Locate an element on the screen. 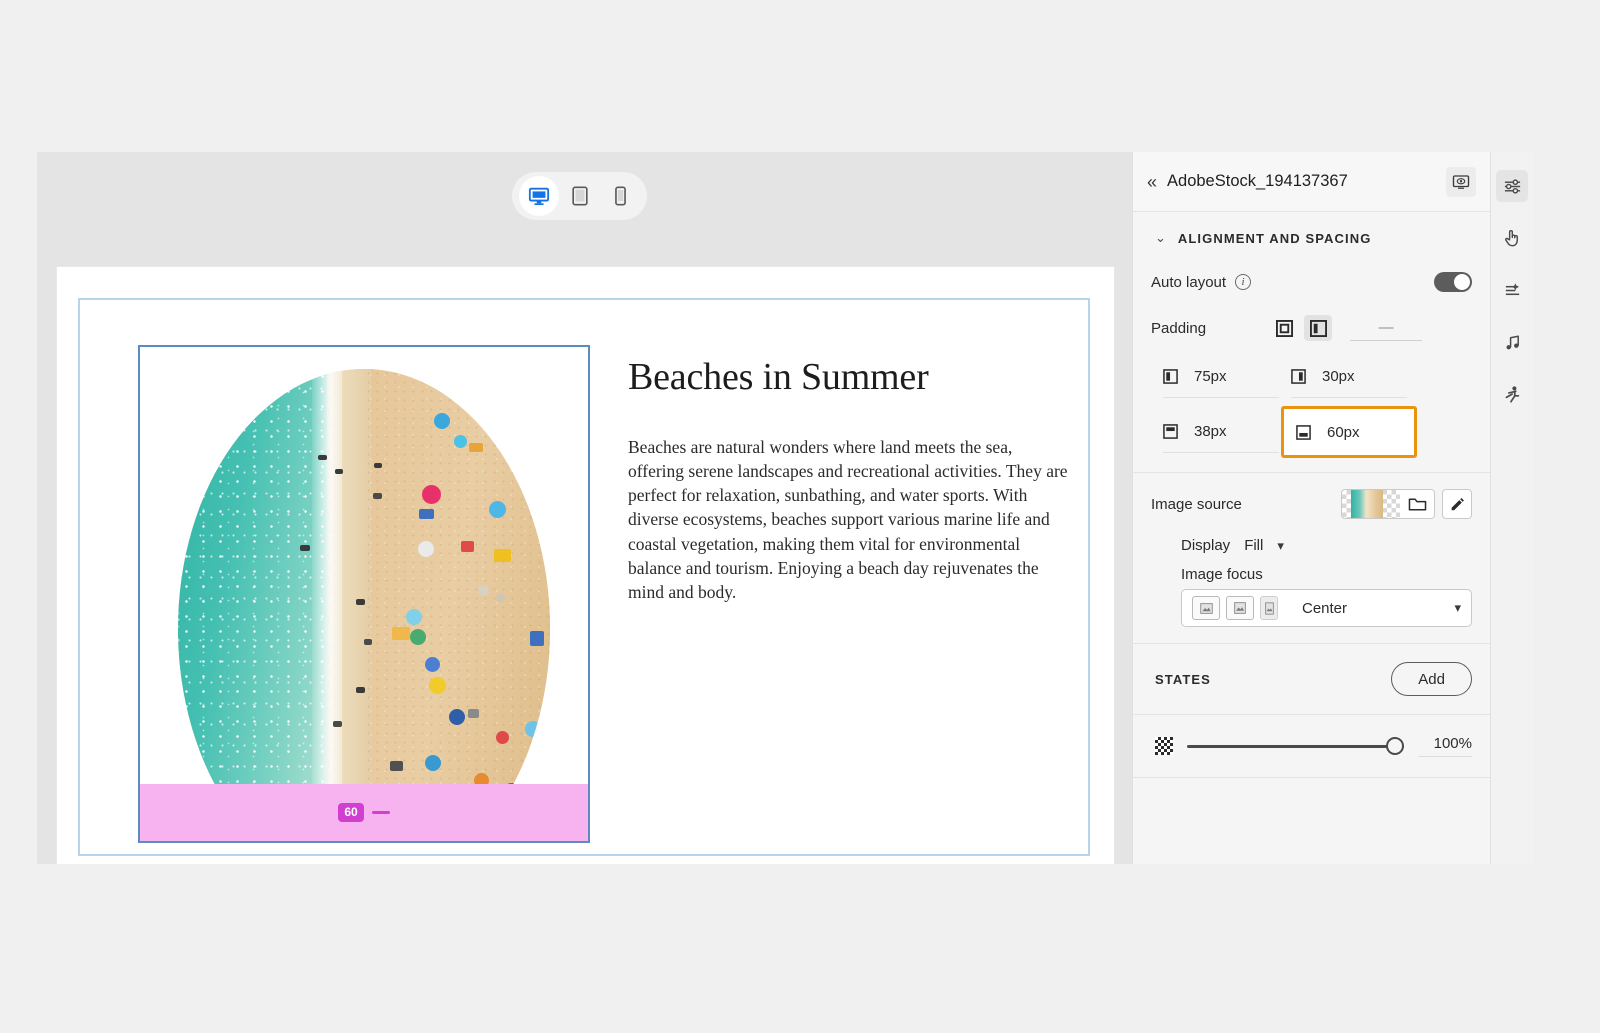 Image resolution: width=1600 pixels, height=1033 pixels. focus-wide-icon is located at coordinates (1206, 608).